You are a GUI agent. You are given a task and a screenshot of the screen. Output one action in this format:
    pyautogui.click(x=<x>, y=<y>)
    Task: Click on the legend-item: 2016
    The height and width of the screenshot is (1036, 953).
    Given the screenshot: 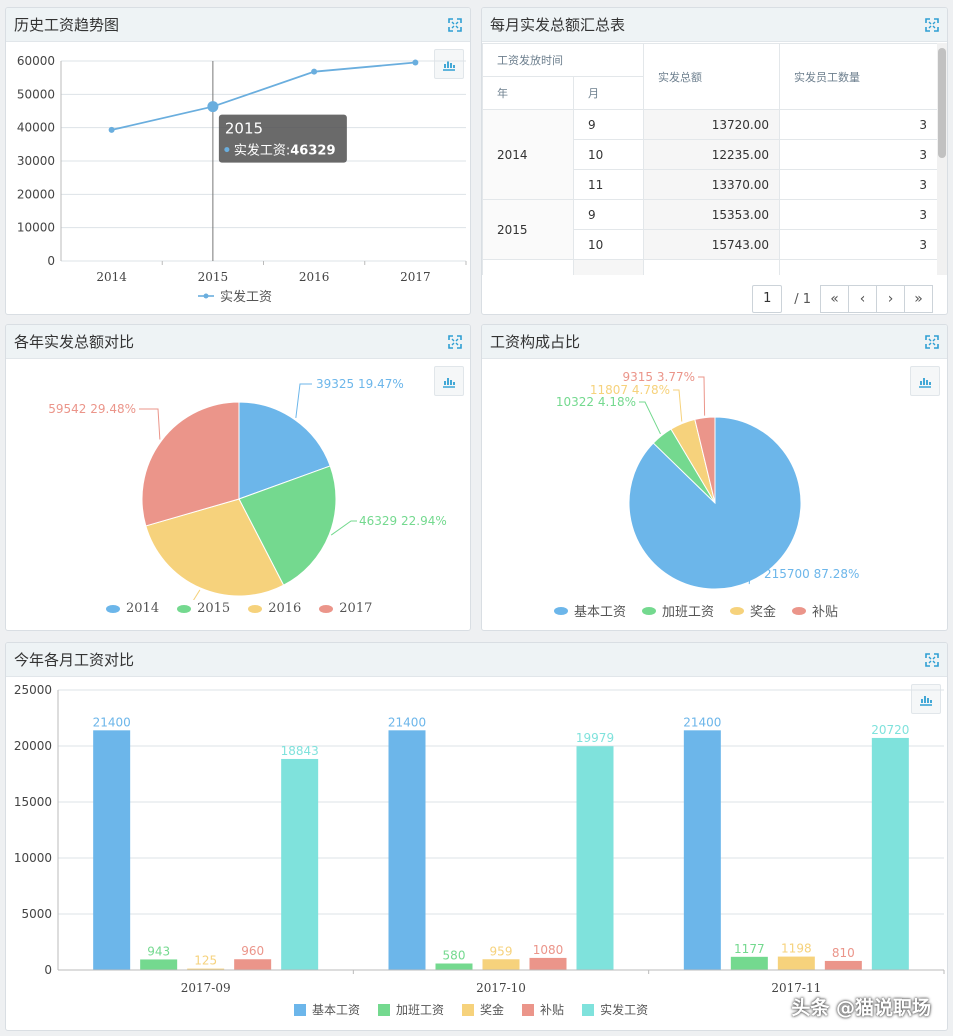 What is the action you would take?
    pyautogui.click(x=274, y=608)
    